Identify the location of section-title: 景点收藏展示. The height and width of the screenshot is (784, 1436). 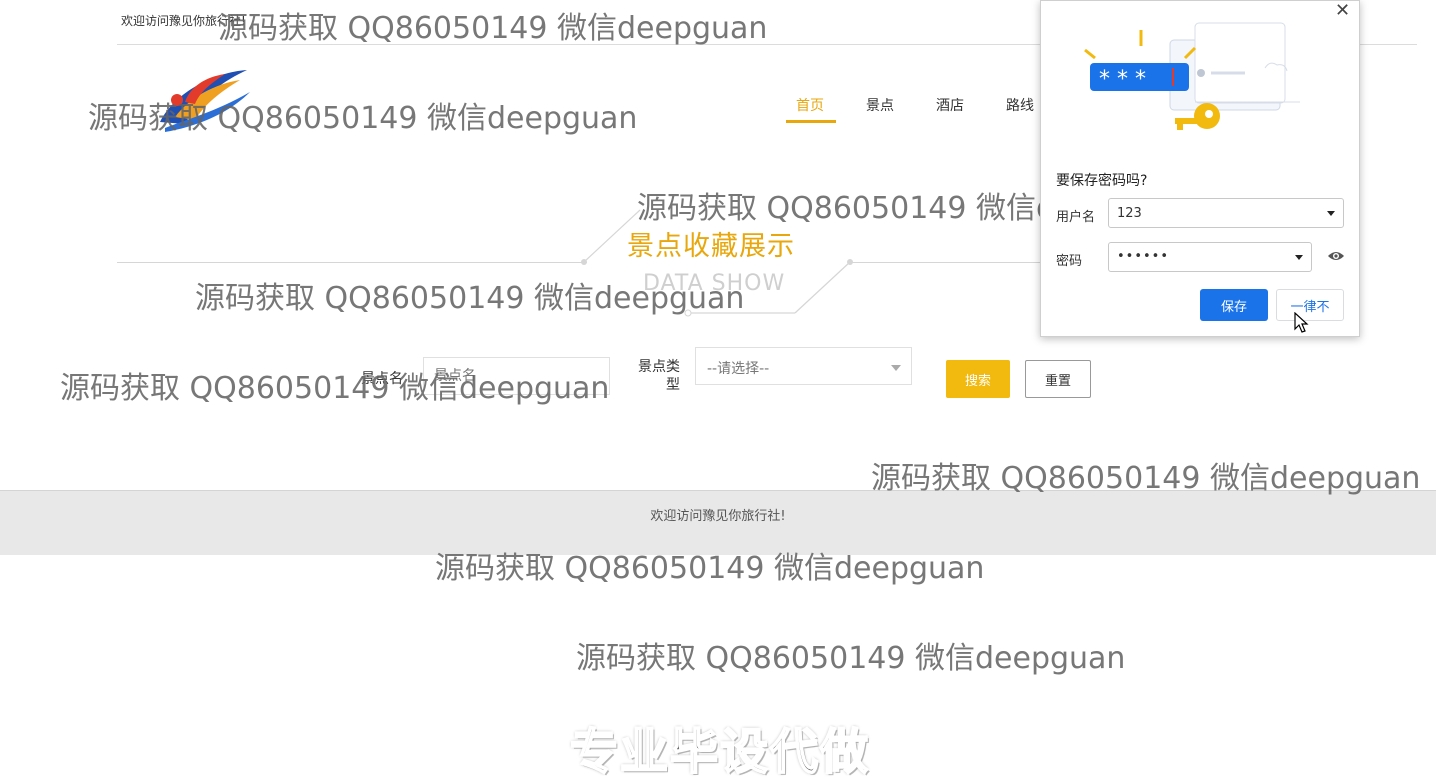
(711, 246).